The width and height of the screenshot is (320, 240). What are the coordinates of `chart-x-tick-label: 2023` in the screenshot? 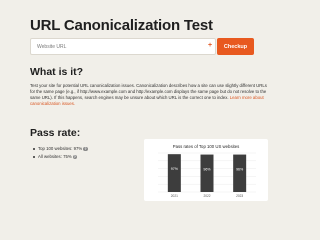 It's located at (239, 196).